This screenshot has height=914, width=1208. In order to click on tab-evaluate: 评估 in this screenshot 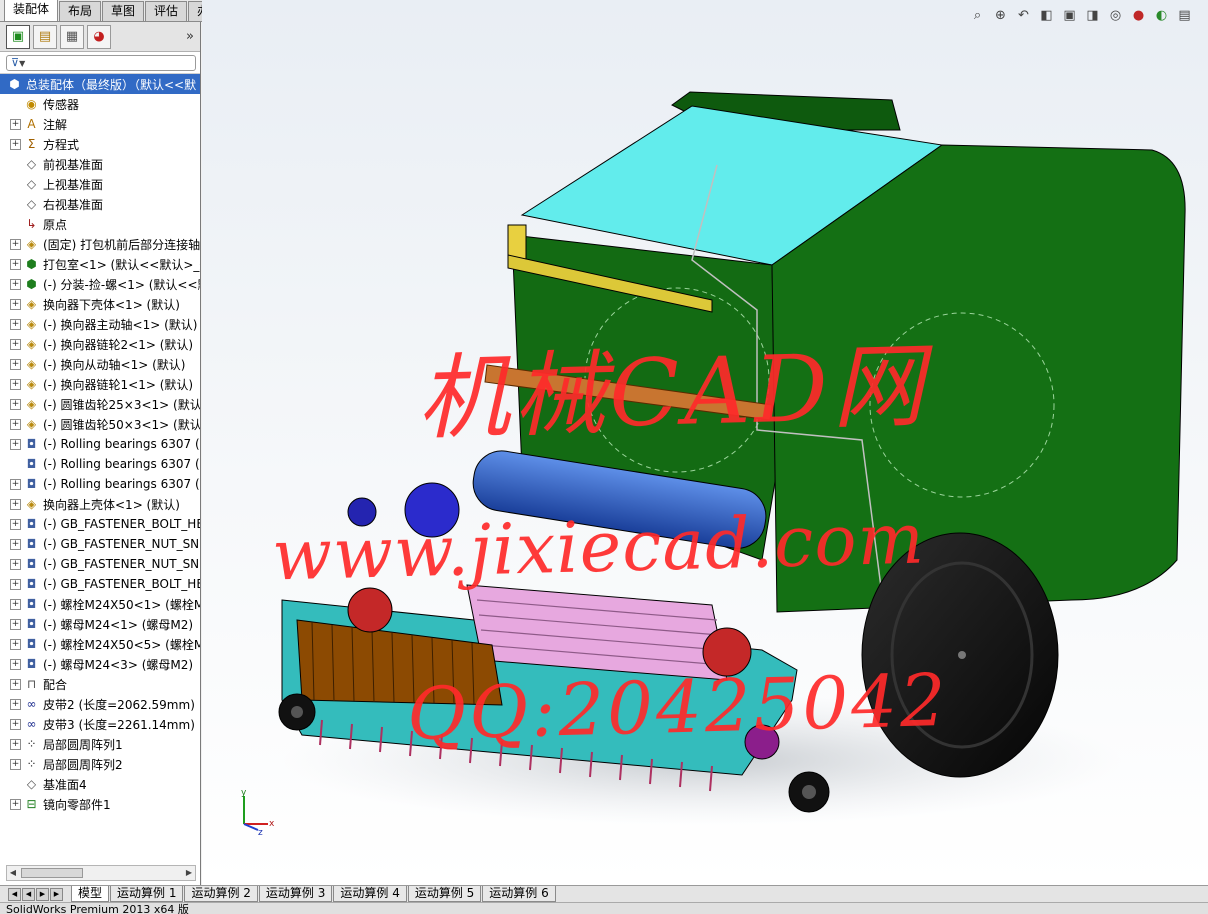, I will do `click(166, 11)`.